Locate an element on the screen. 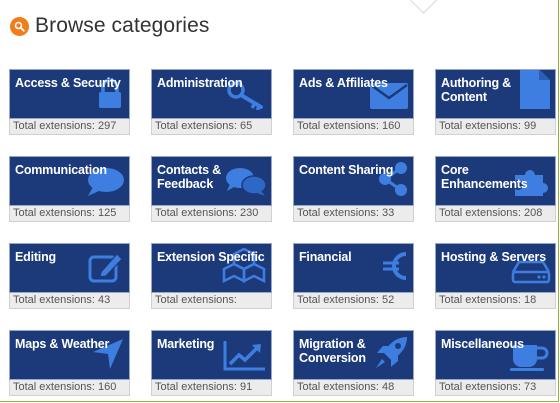 Image resolution: width=560 pixels, height=403 pixels. section-header: Browse categories is located at coordinates (109, 26).